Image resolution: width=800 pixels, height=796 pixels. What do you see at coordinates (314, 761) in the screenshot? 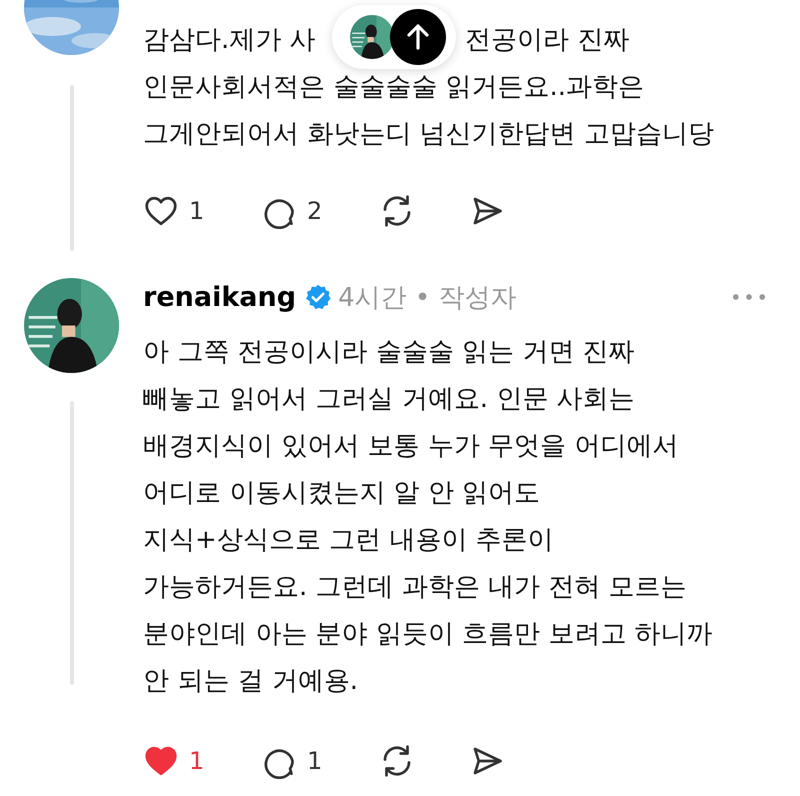
I see `reply-count: 1` at bounding box center [314, 761].